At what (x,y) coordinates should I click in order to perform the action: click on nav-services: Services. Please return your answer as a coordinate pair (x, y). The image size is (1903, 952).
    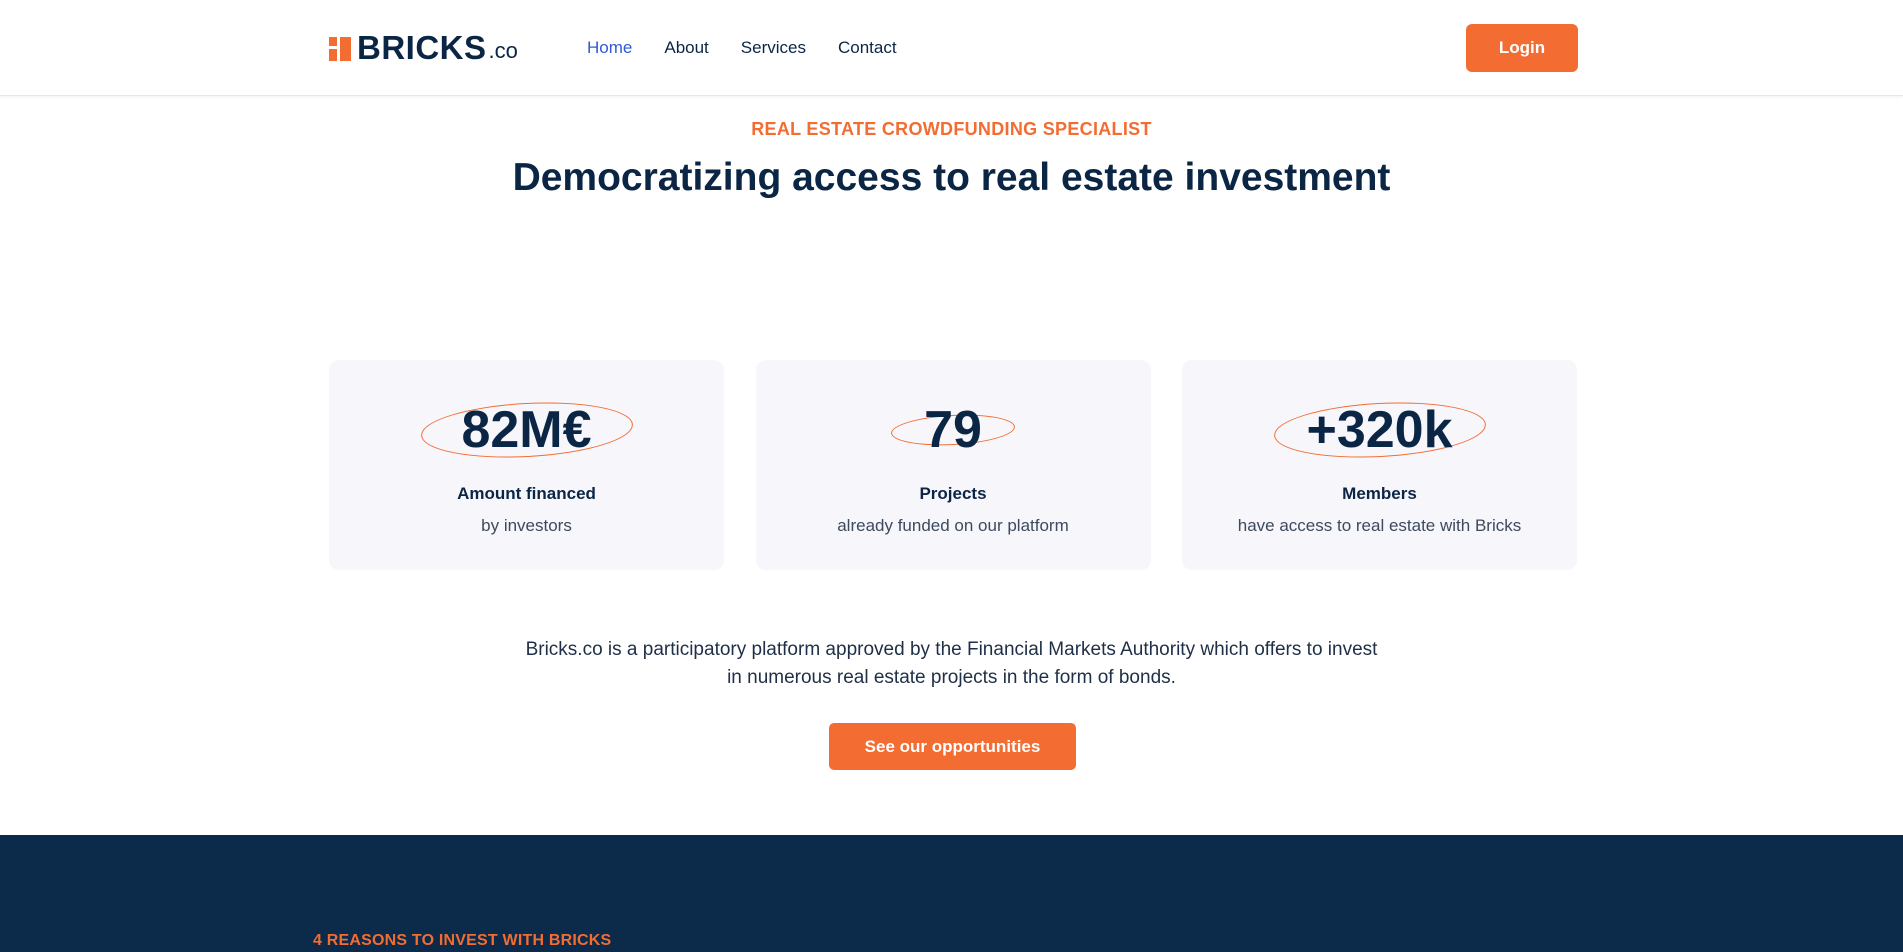
    Looking at the image, I should click on (773, 48).